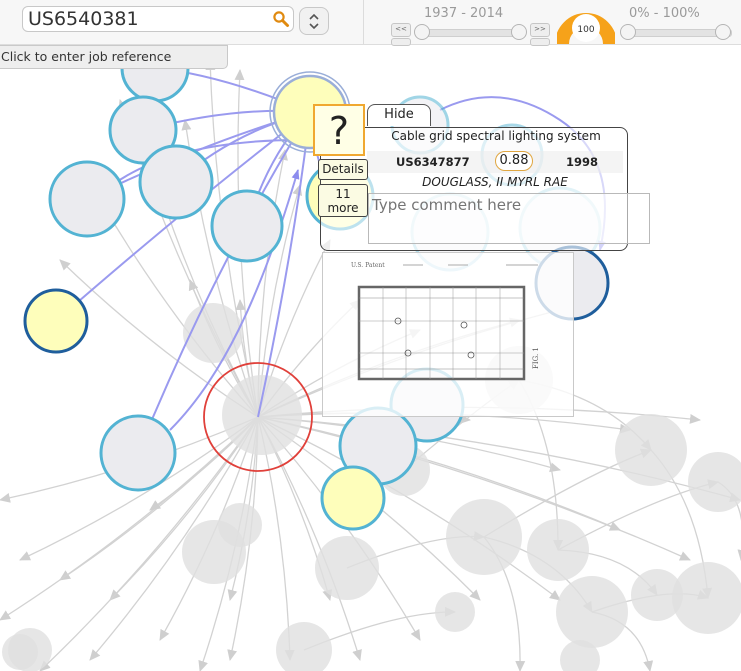  I want to click on patent-author: DOUGLASS, II MYRL RAE, so click(495, 182).